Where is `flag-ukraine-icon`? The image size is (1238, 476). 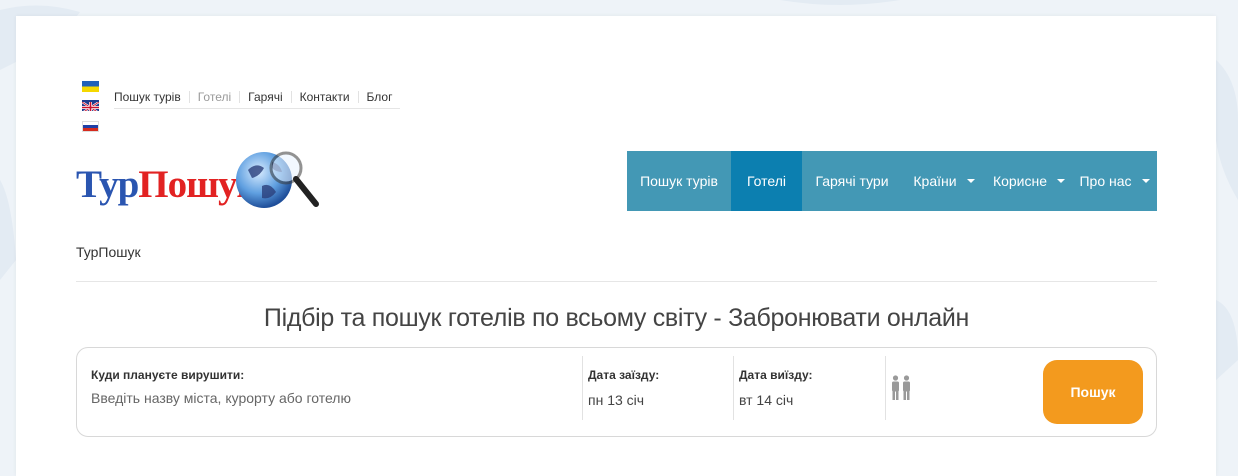
flag-ukraine-icon is located at coordinates (90, 86).